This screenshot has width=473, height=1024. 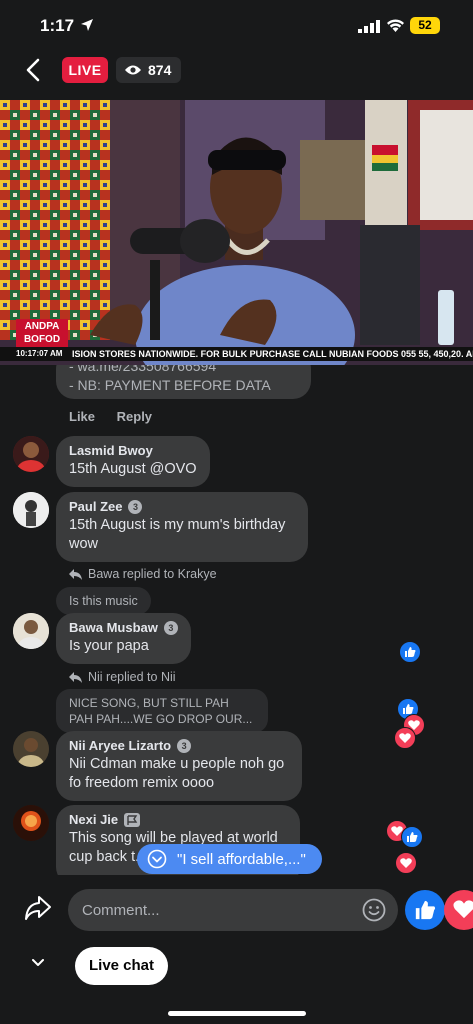 I want to click on signal-icon, so click(x=369, y=26).